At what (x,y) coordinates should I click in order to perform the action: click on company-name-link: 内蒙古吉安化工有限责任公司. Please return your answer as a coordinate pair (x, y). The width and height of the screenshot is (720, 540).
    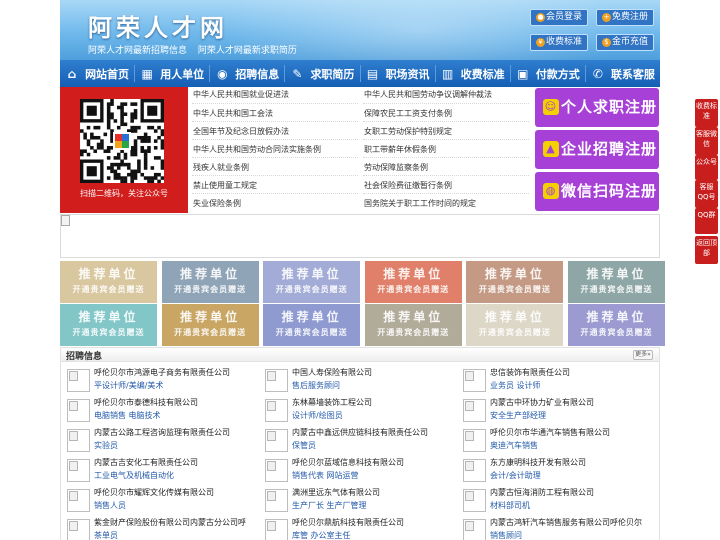
    Looking at the image, I should click on (146, 463).